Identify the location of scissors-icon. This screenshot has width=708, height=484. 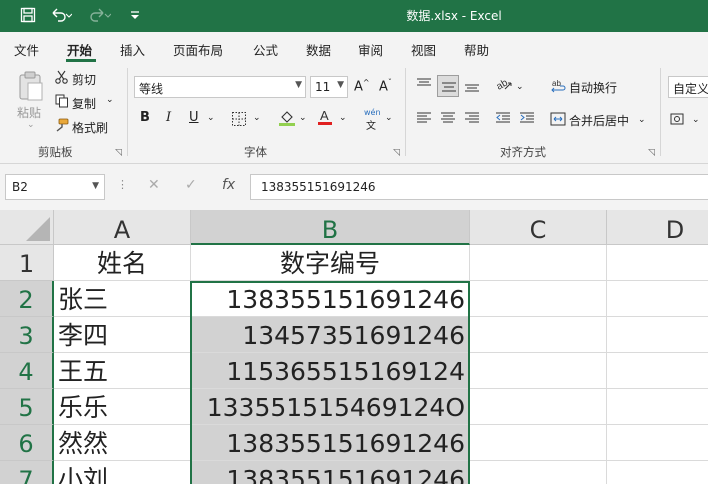
(61, 79).